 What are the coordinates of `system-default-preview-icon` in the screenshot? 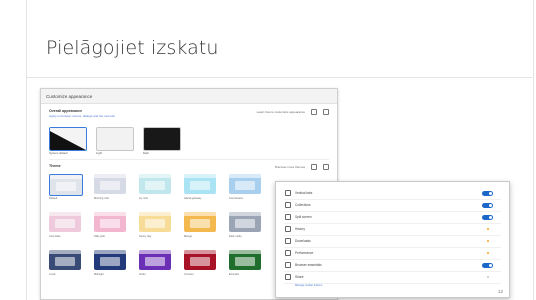 It's located at (68, 139).